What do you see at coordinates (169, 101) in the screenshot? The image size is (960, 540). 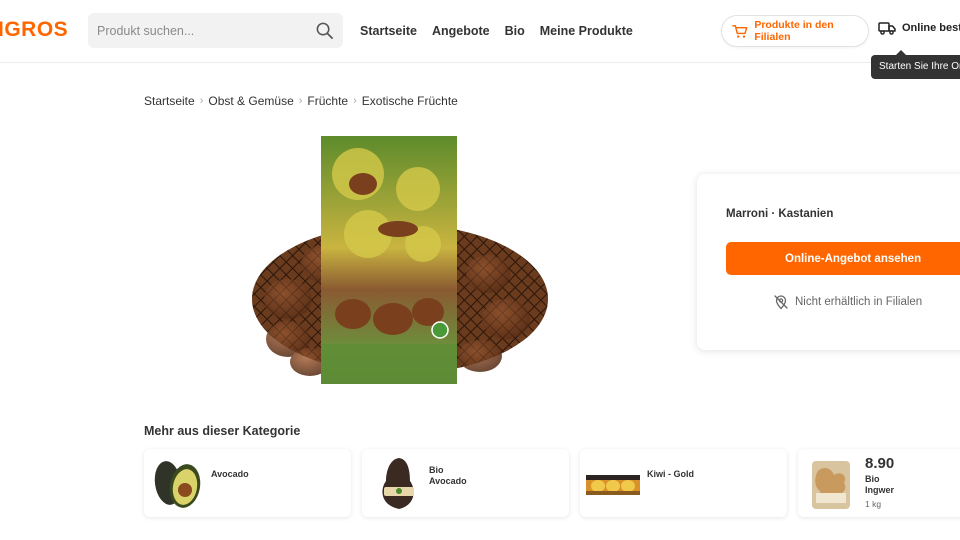 I see `breadcrumb-startseite: Startseite` at bounding box center [169, 101].